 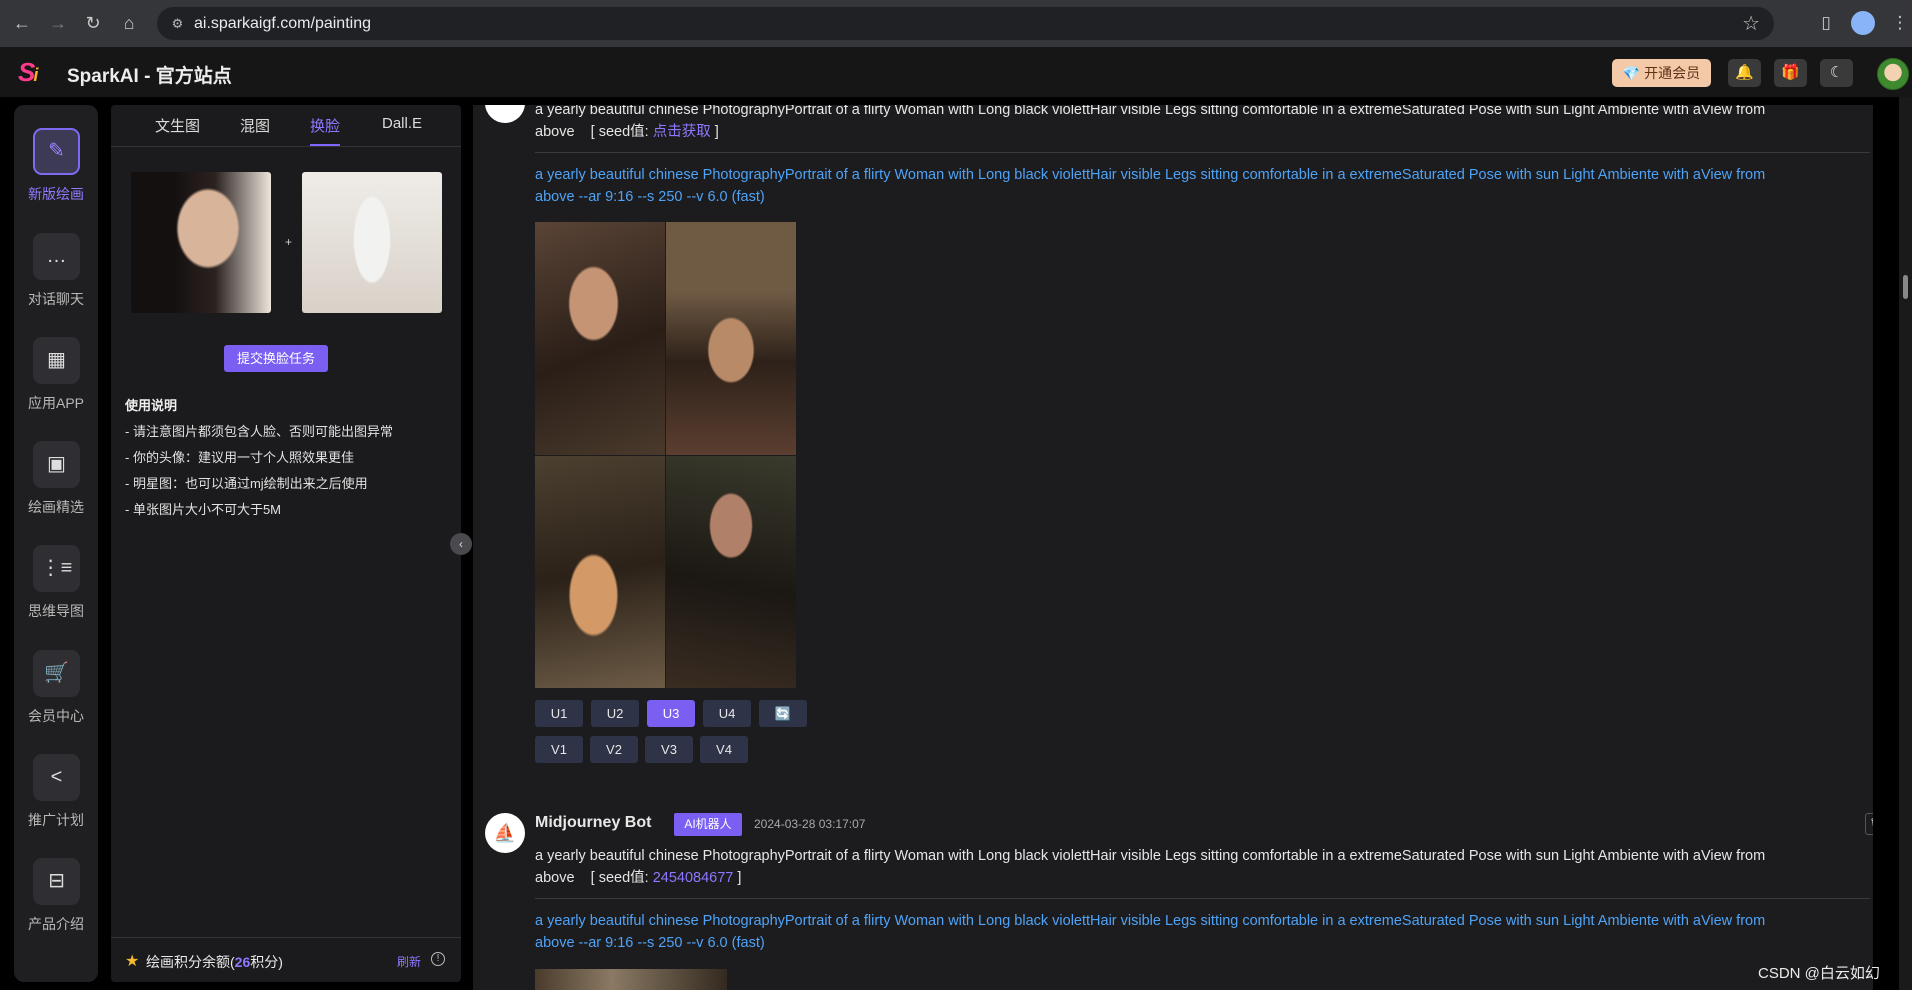 What do you see at coordinates (461, 544) in the screenshot?
I see `collapse-panel-chevron-icon: ‹` at bounding box center [461, 544].